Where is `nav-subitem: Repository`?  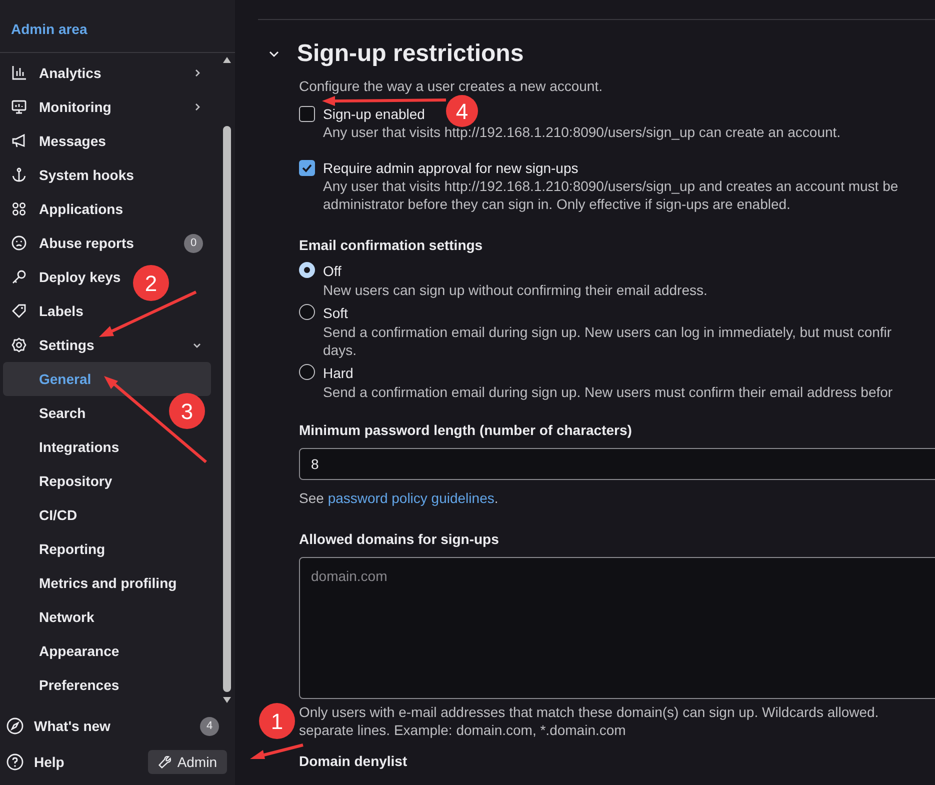
nav-subitem: Repository is located at coordinates (59, 481).